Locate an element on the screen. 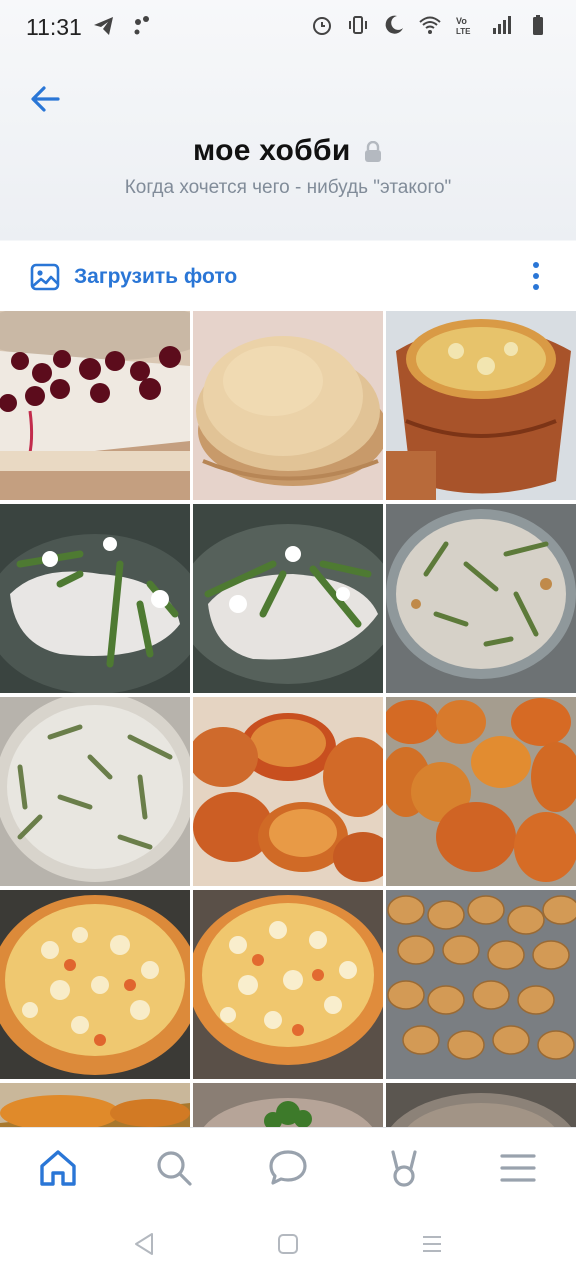 This screenshot has height=1280, width=576. lock-icon is located at coordinates (373, 151).